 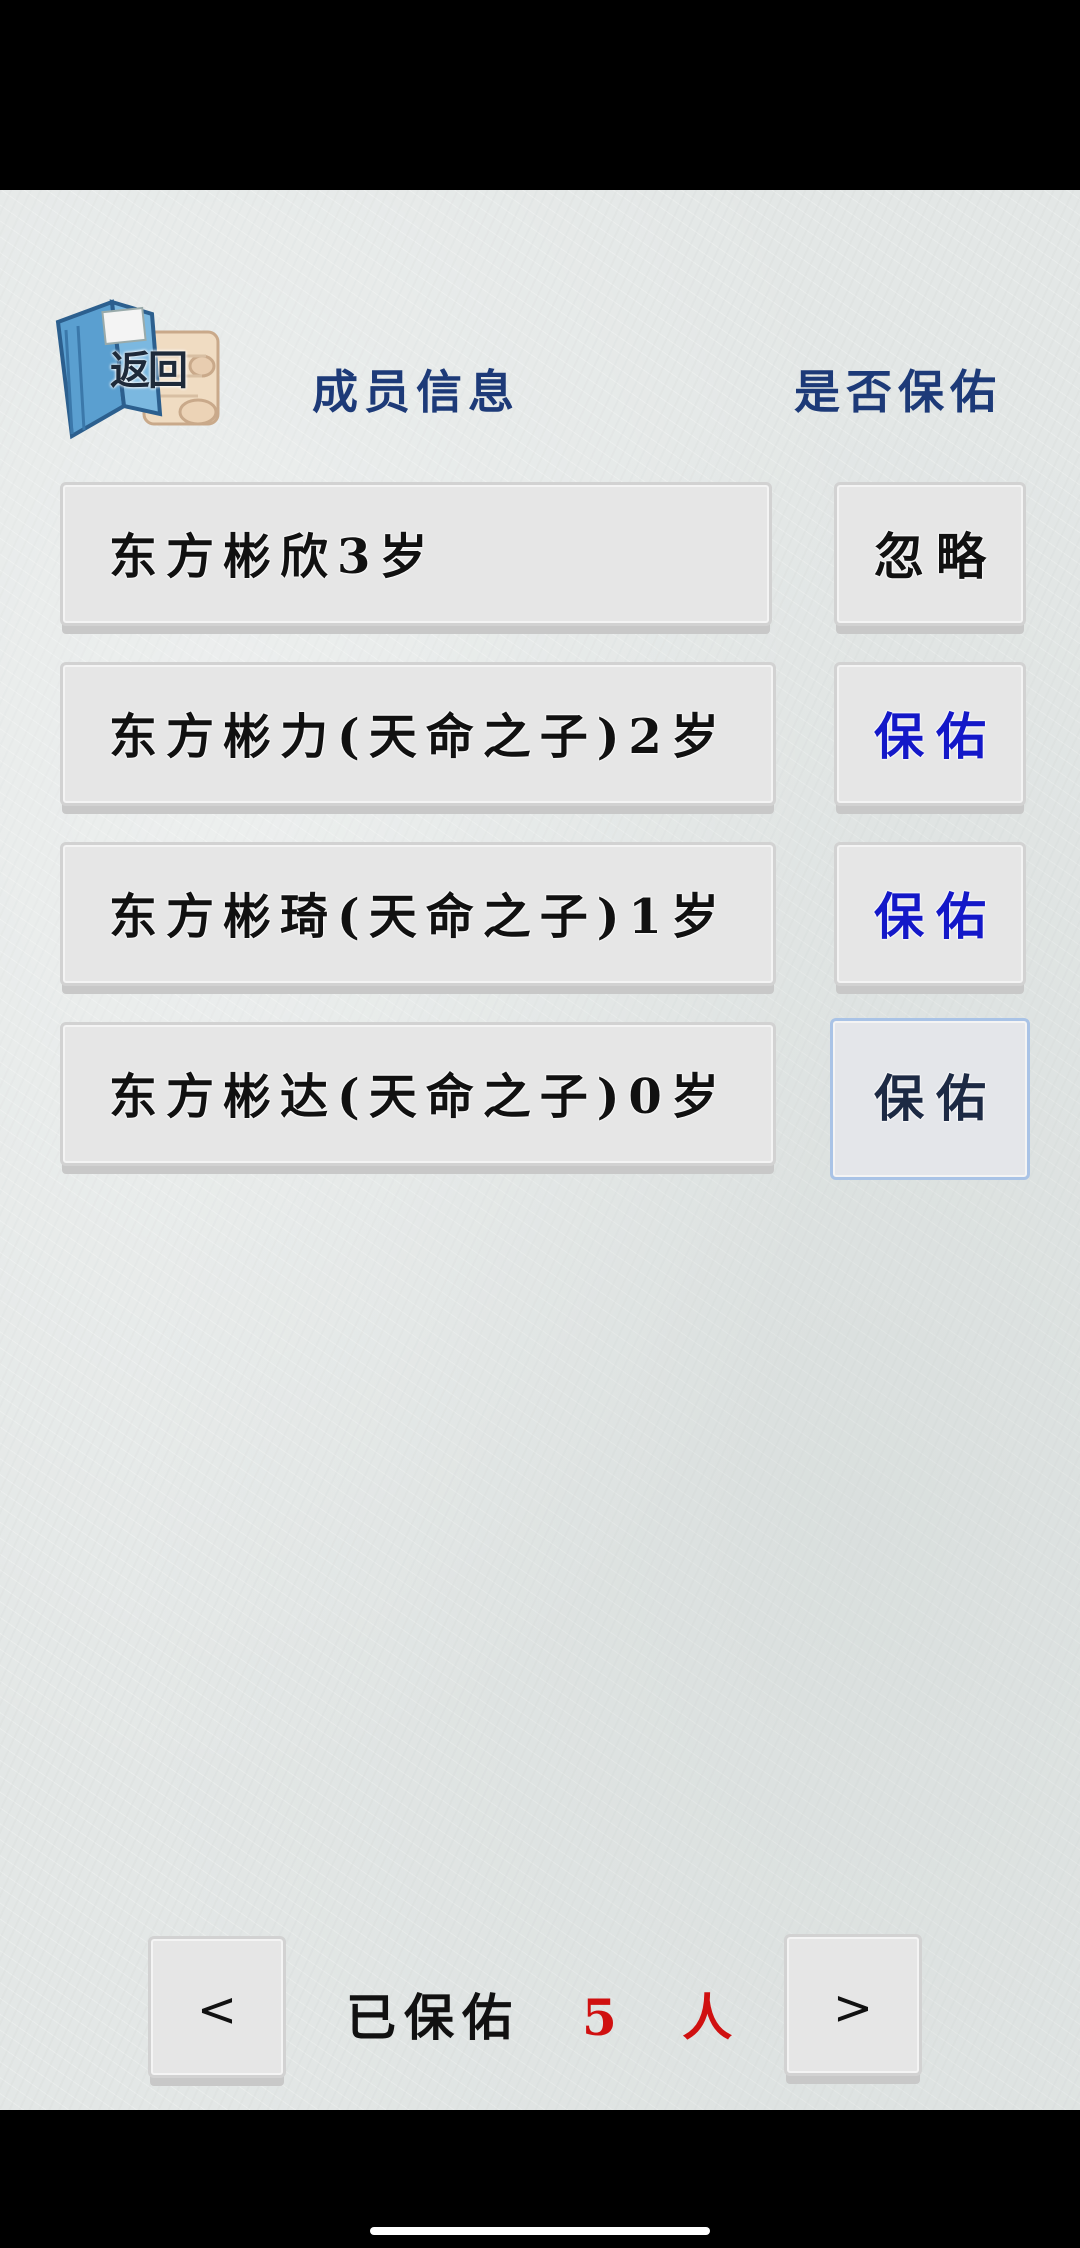 I want to click on status-bar-area, so click(x=540, y=95).